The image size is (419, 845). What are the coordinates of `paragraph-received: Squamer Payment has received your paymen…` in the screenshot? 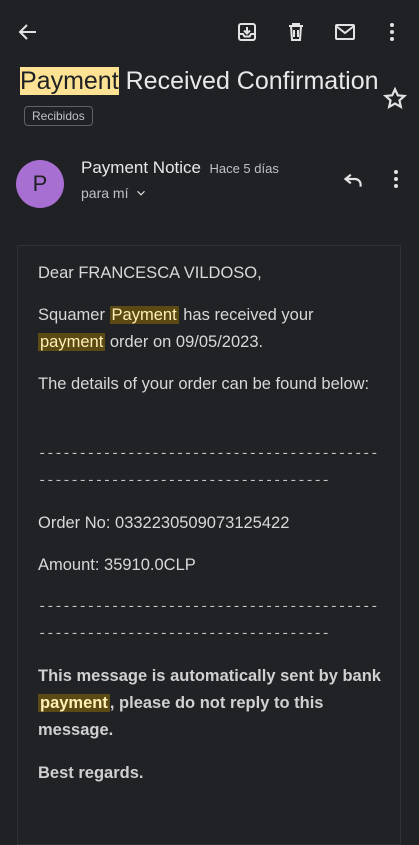 It's located at (210, 329).